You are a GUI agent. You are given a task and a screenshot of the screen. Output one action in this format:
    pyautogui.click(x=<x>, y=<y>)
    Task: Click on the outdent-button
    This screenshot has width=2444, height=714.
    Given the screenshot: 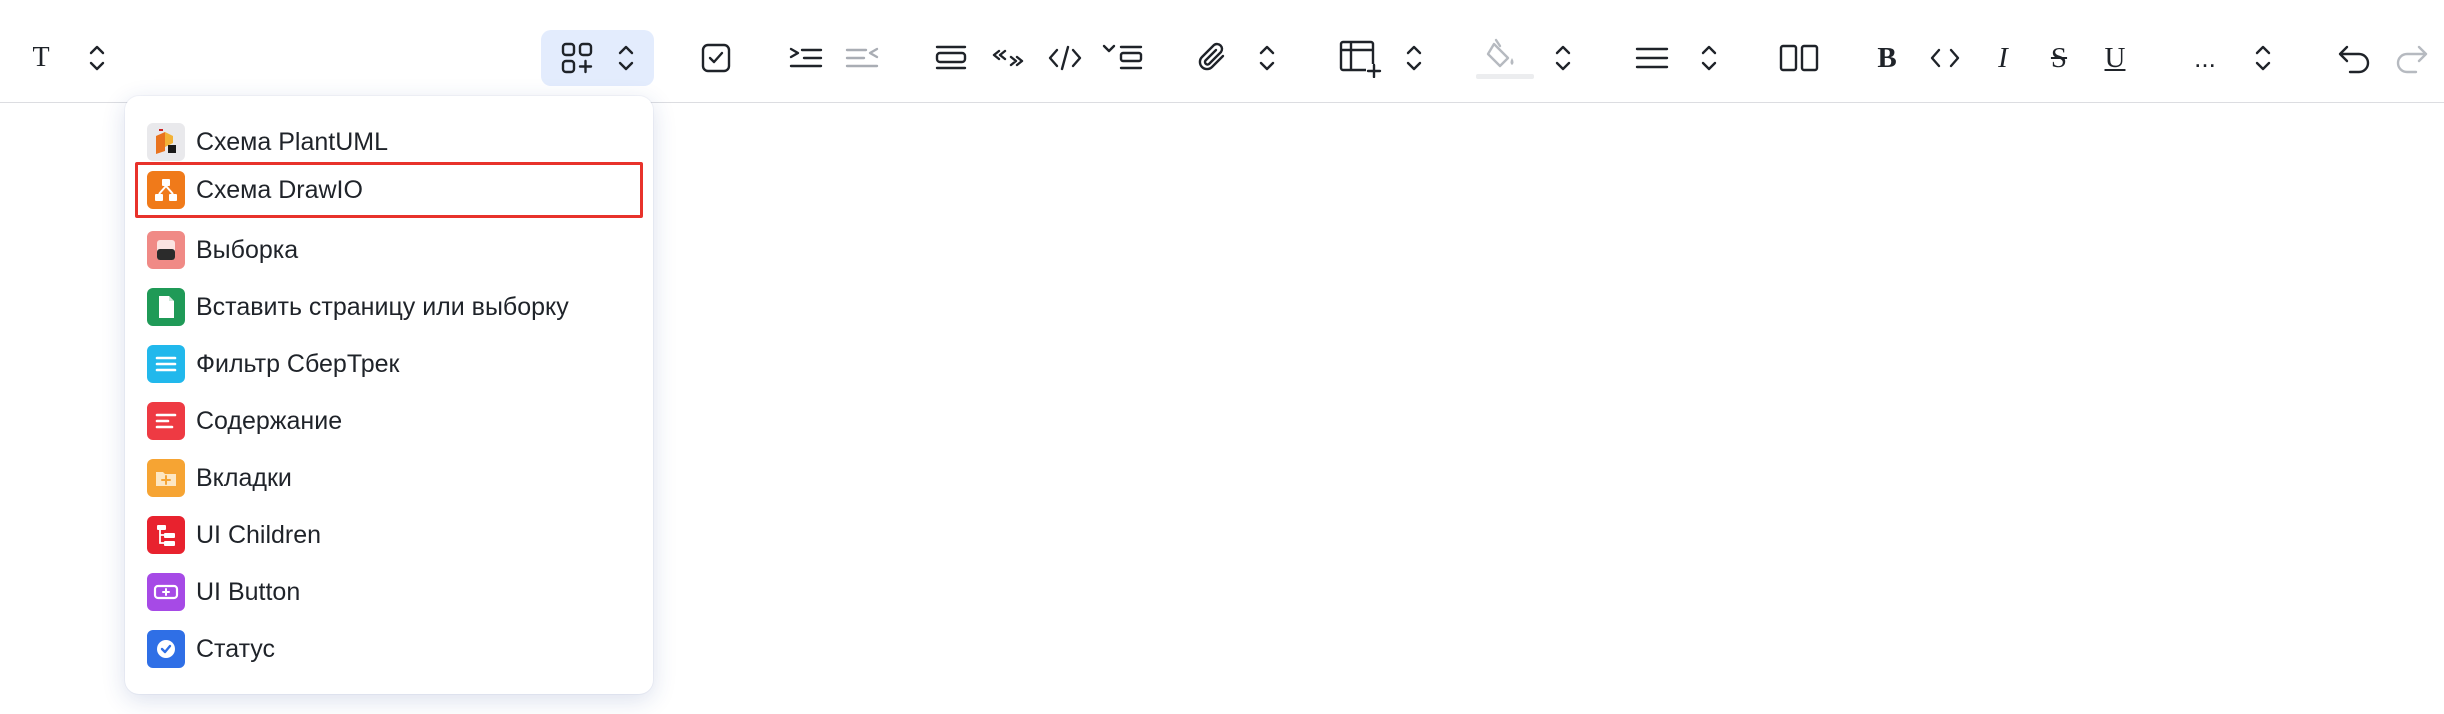 What is the action you would take?
    pyautogui.click(x=862, y=58)
    